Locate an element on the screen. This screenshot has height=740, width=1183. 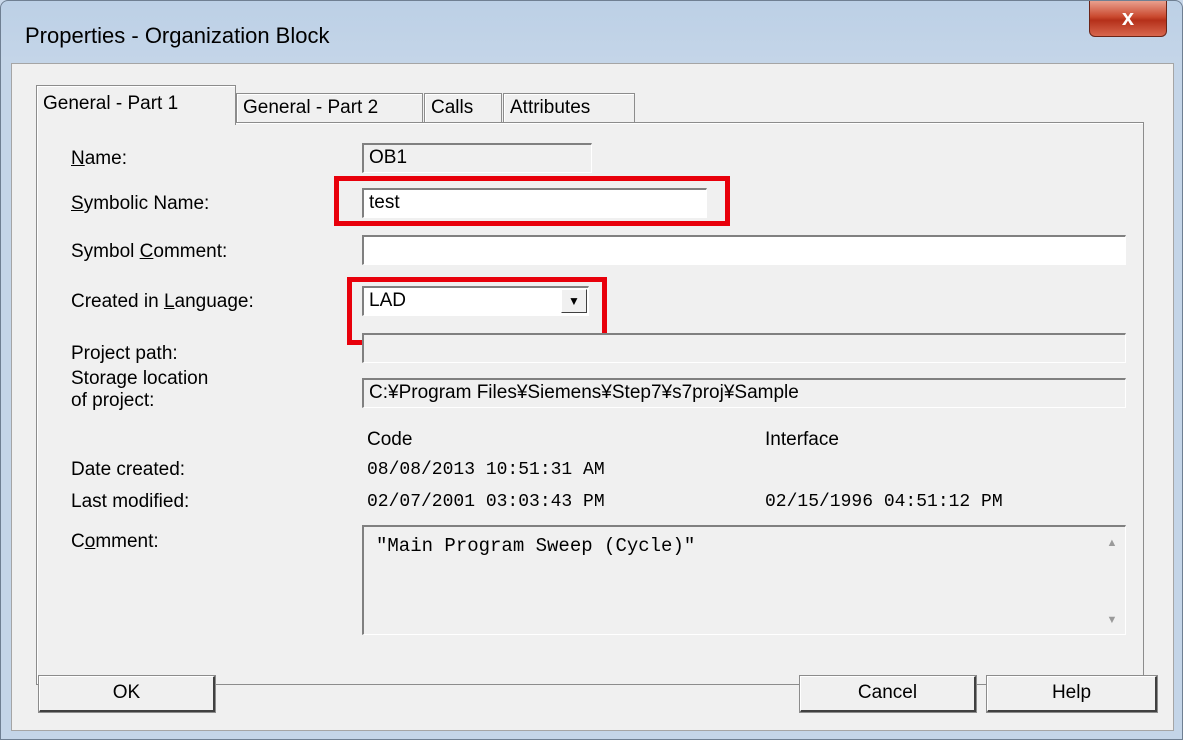
comment-text: "Main Program Sweep (Cycle)" is located at coordinates (536, 546).